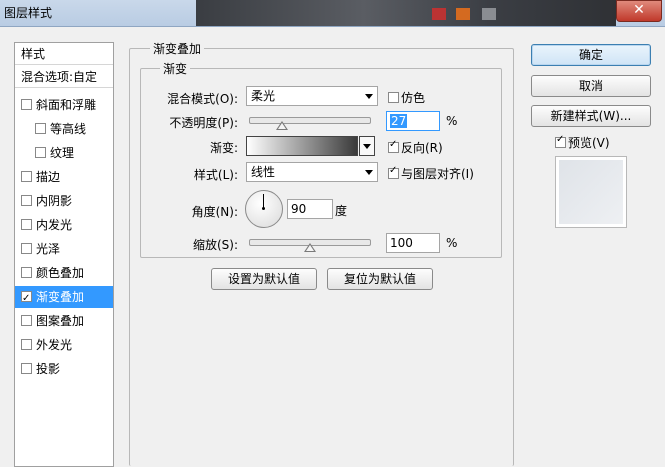  I want to click on background-taskbar-area, so click(406, 13).